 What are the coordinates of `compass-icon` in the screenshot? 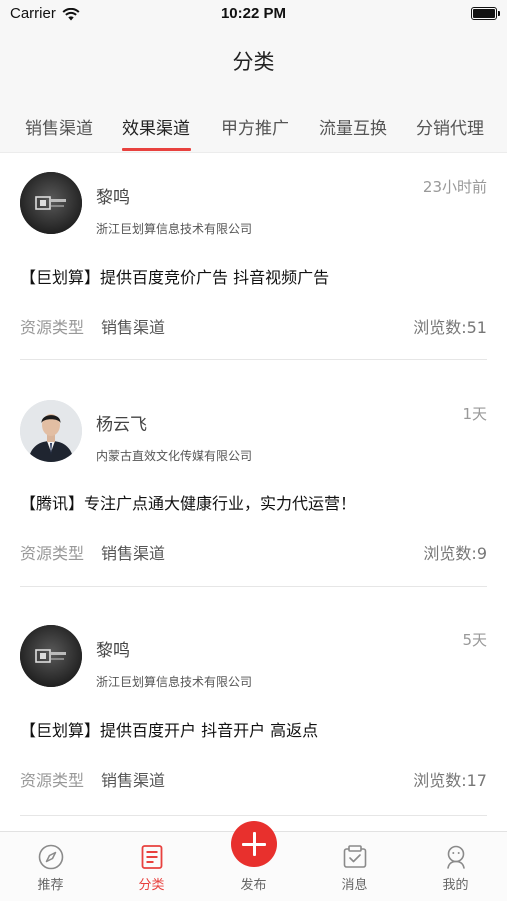 It's located at (51, 857).